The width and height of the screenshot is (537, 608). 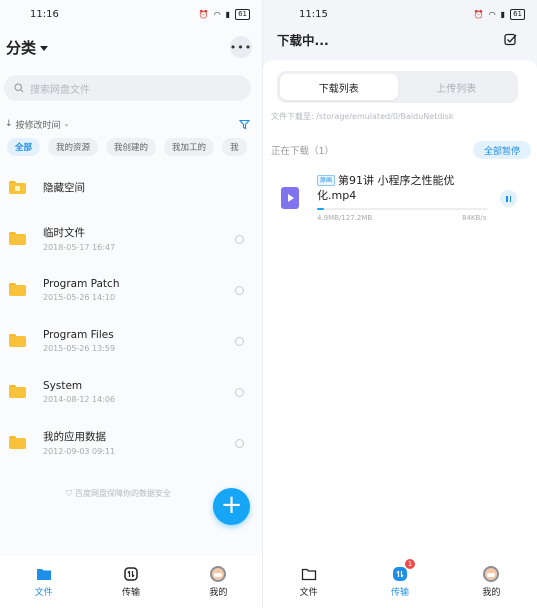 What do you see at coordinates (79, 348) in the screenshot?
I see `file-date: 2015-05-26 13:59` at bounding box center [79, 348].